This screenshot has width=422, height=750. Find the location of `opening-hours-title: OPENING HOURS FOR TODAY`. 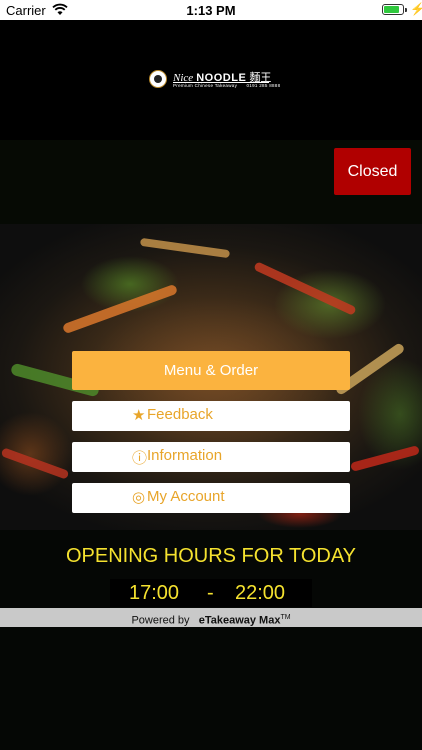

opening-hours-title: OPENING HOURS FOR TODAY is located at coordinates (211, 556).